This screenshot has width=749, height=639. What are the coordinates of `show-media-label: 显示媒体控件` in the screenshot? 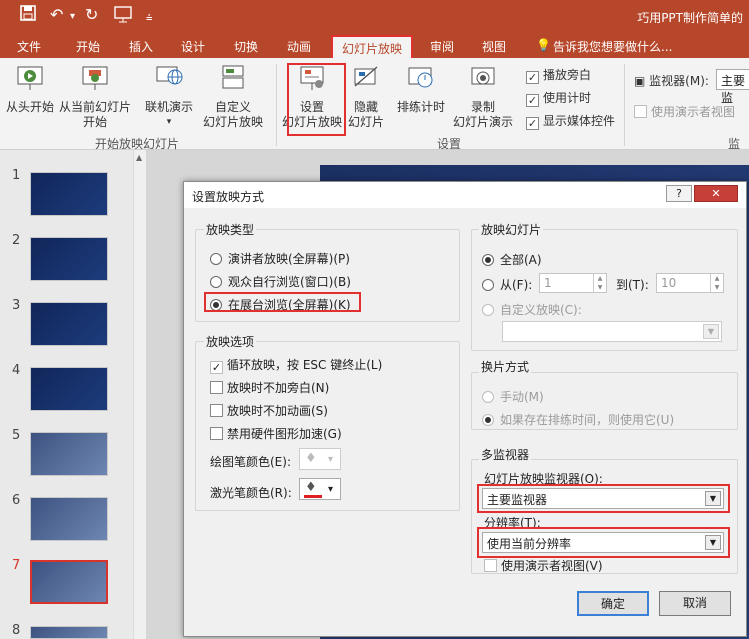 It's located at (579, 121).